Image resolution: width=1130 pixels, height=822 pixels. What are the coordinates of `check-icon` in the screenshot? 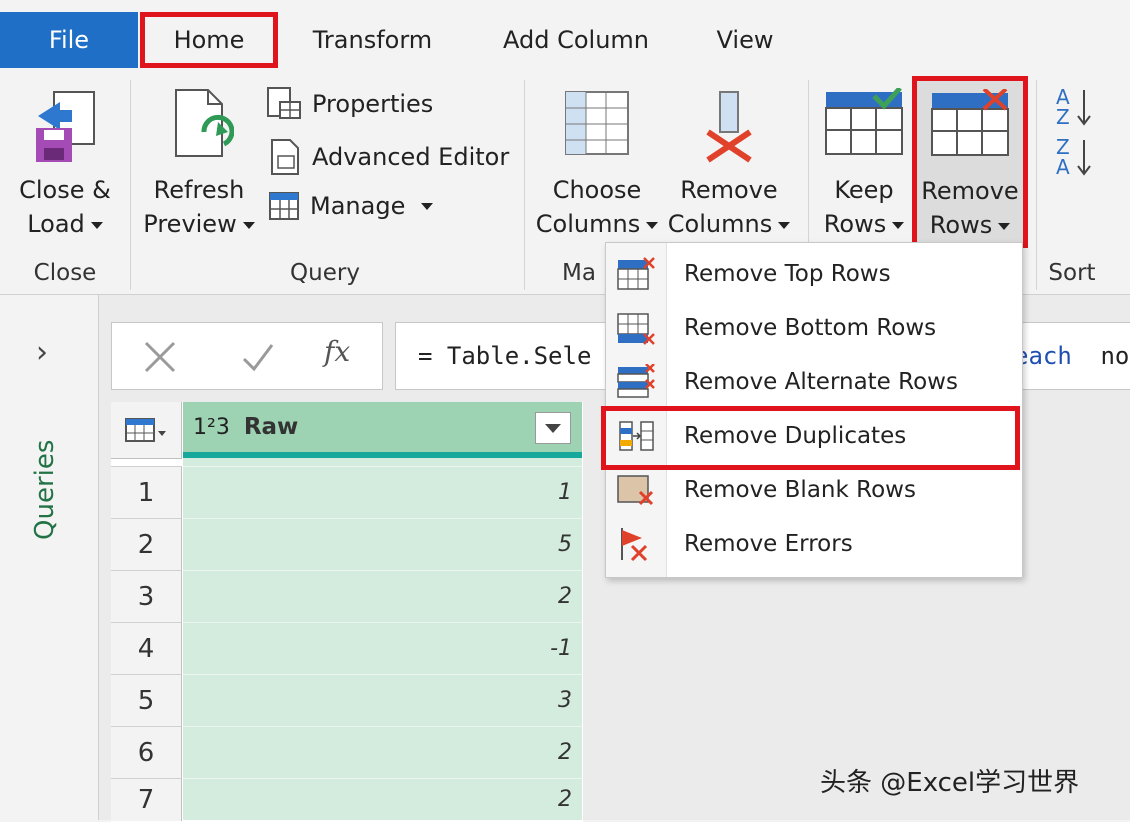 It's located at (258, 357).